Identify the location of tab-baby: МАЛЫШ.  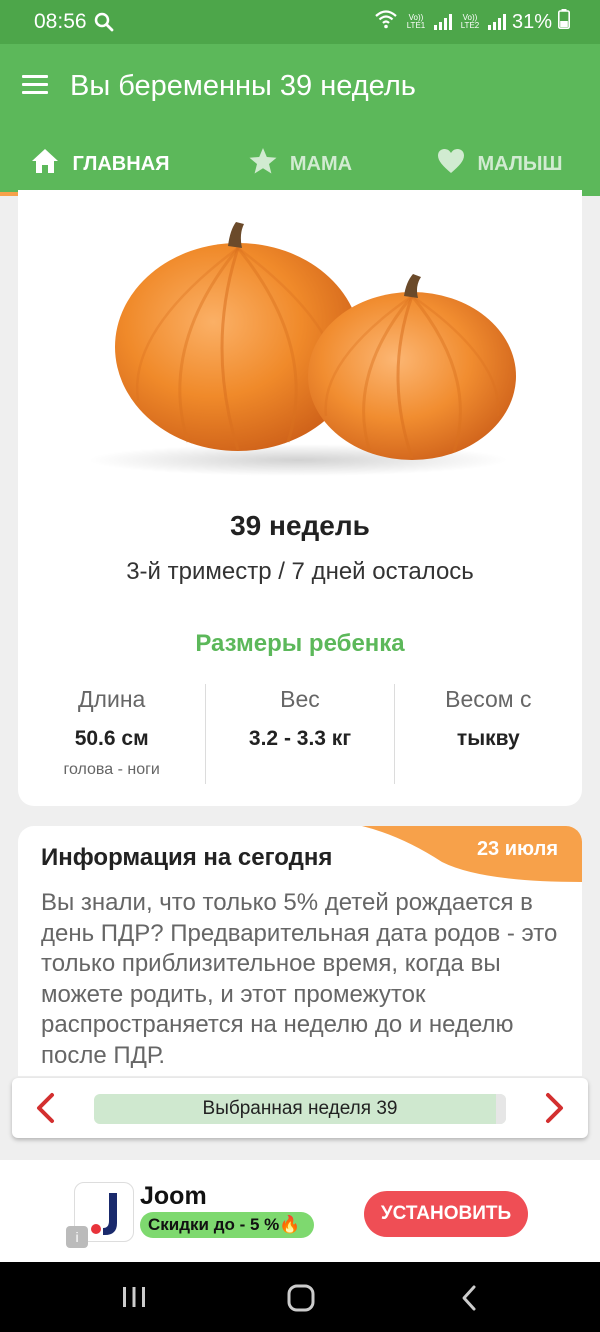
(500, 164).